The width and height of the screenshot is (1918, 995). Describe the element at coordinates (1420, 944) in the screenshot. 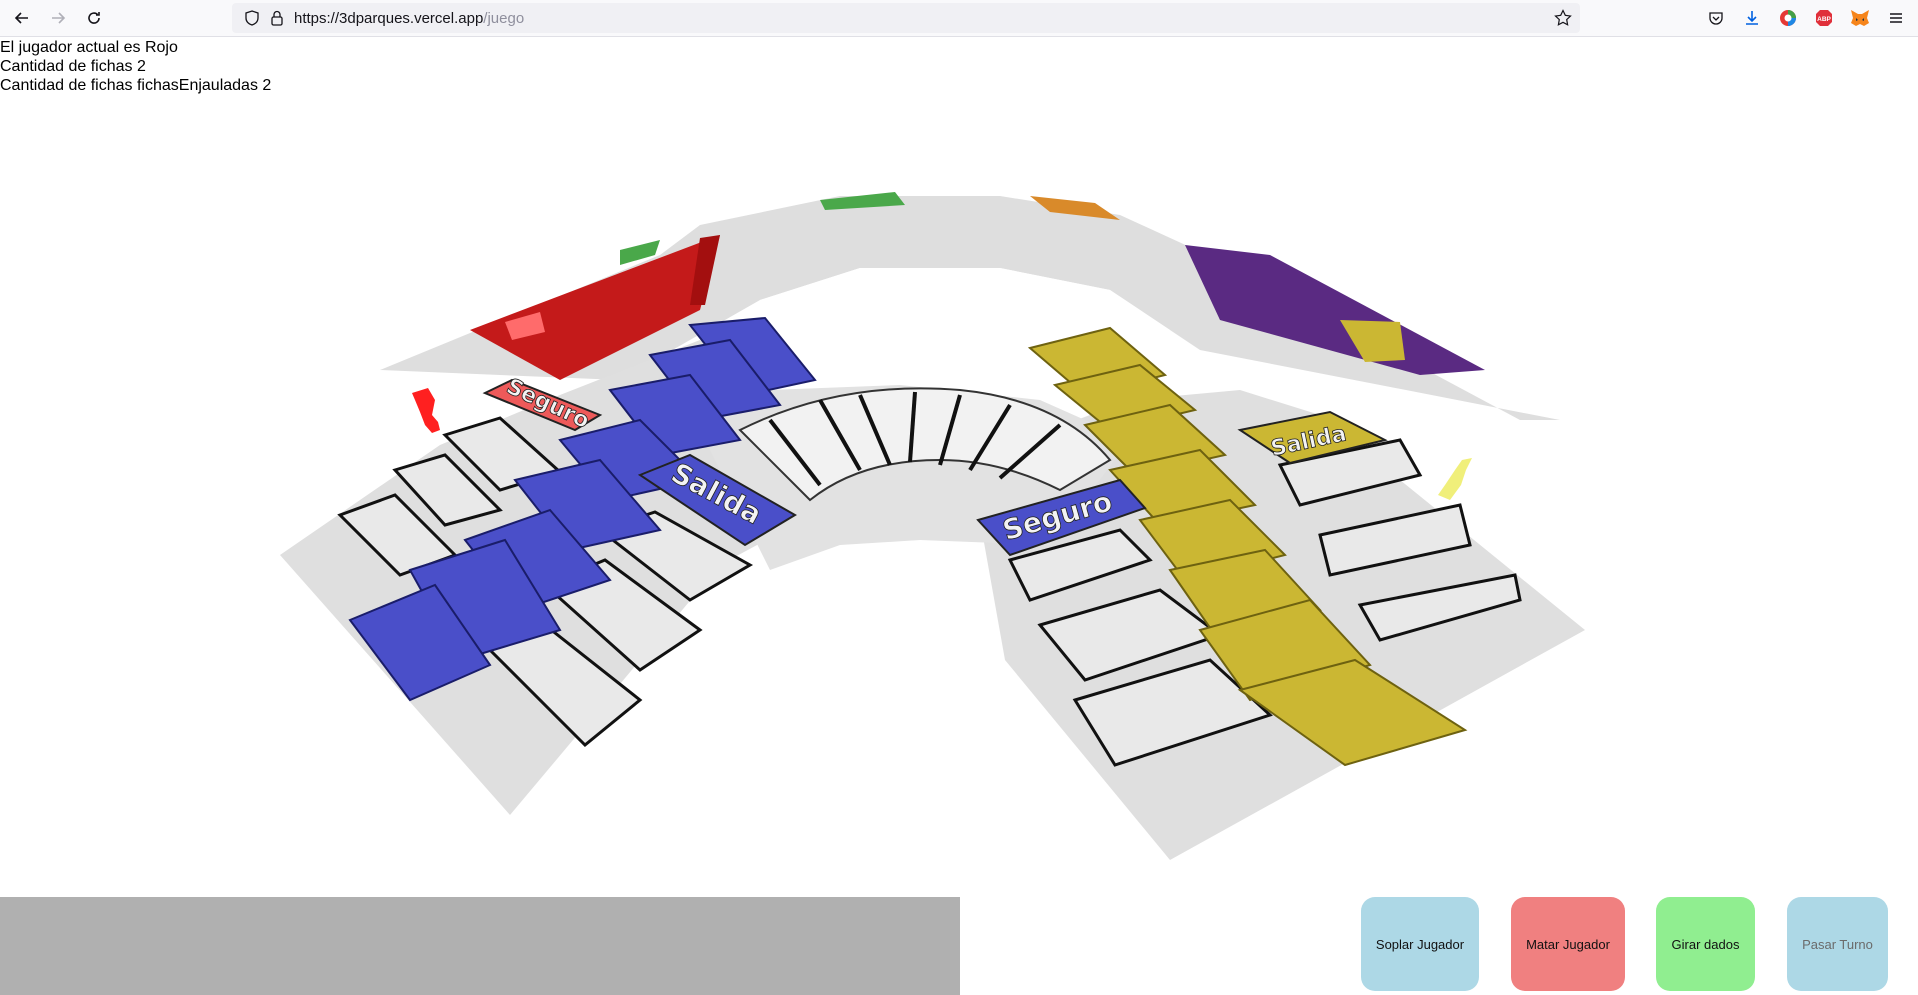

I see `soplar-jugador-button: Soplar Jugador` at that location.